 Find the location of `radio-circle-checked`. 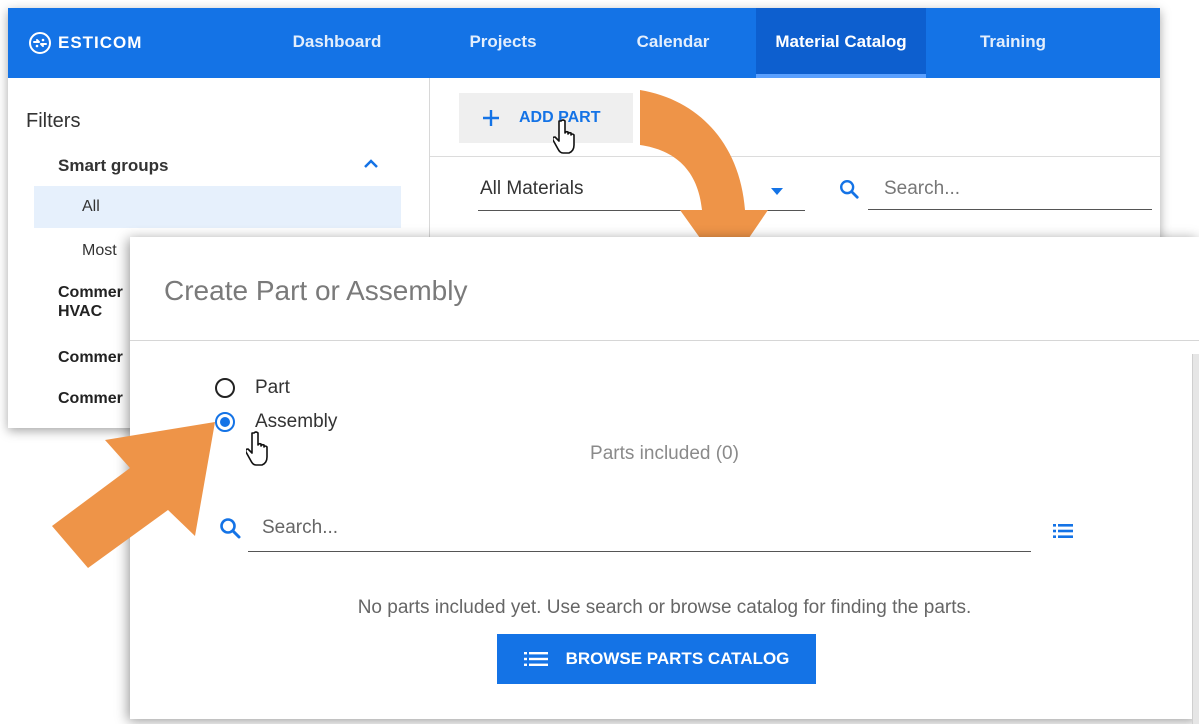

radio-circle-checked is located at coordinates (225, 422).